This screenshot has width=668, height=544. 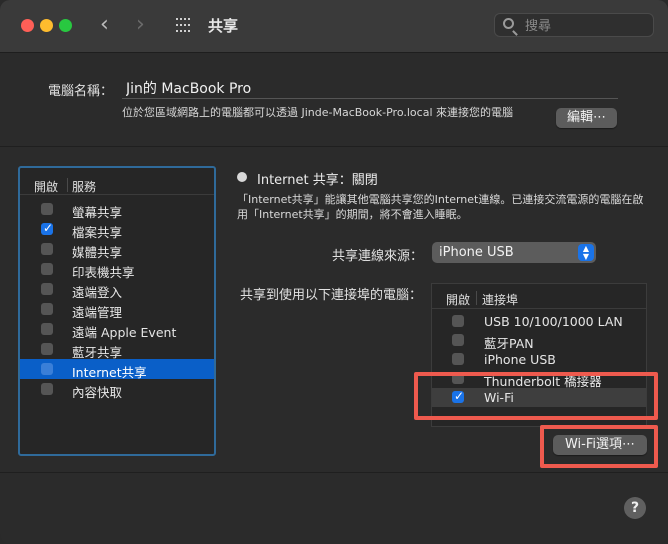 What do you see at coordinates (586, 118) in the screenshot?
I see `edit-button: 編輯⋯` at bounding box center [586, 118].